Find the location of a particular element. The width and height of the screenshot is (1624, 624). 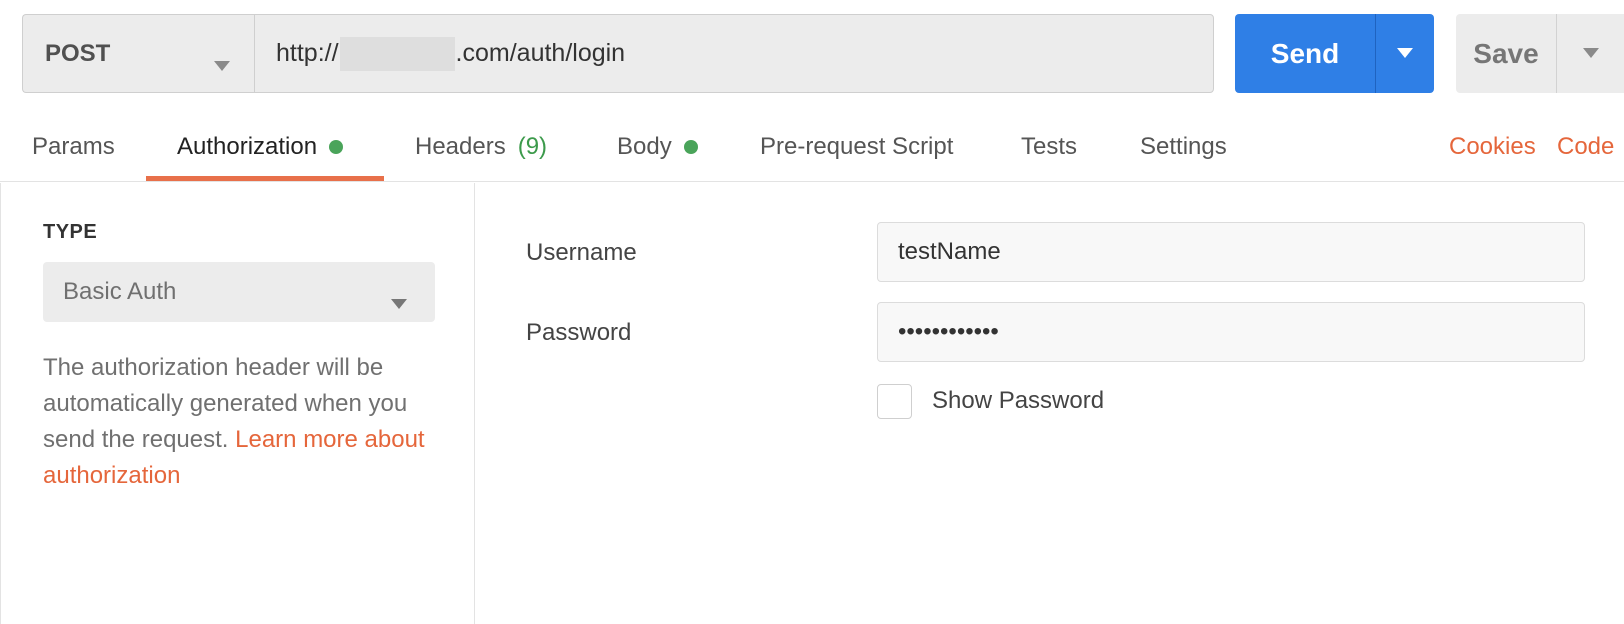

username-value: testName is located at coordinates (949, 251).